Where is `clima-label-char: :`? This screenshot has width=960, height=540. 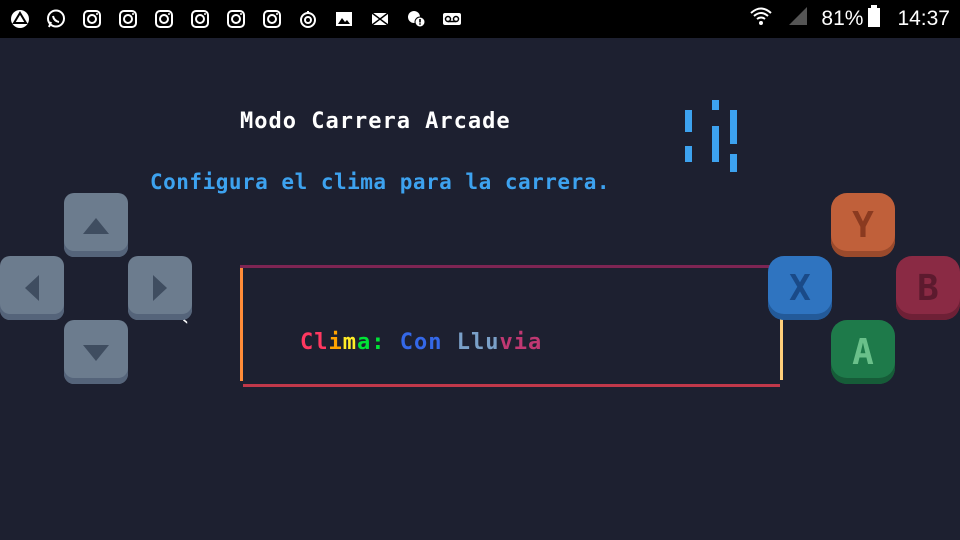
clima-label-char: : is located at coordinates (378, 342).